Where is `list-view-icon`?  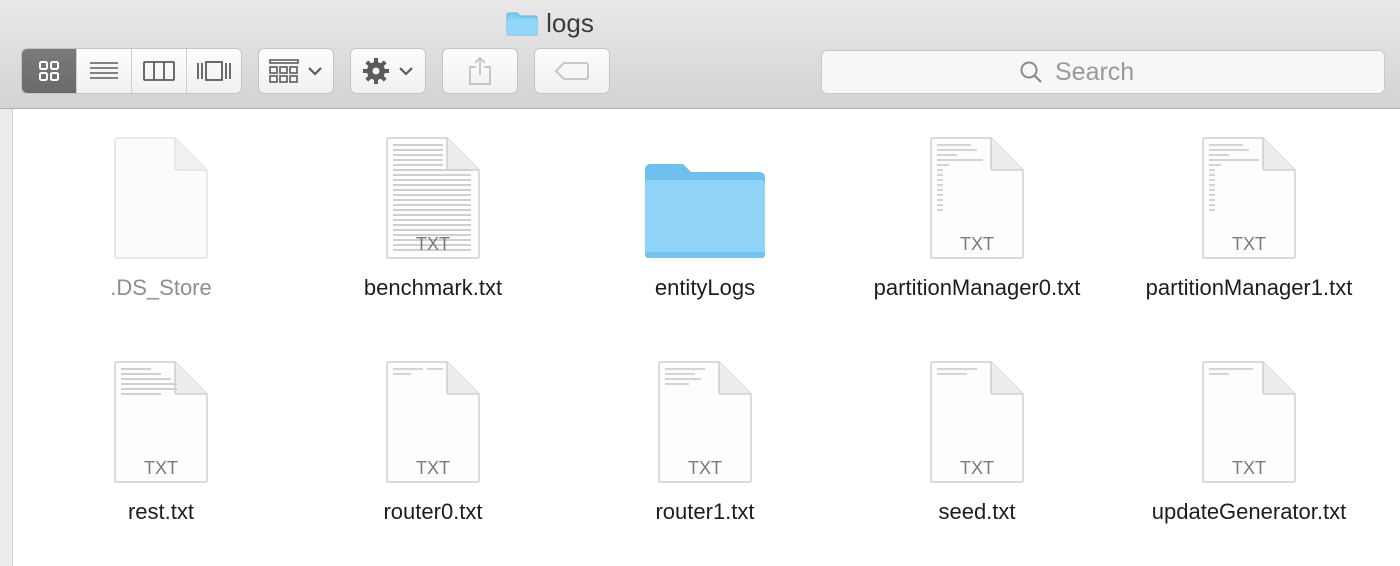
list-view-icon is located at coordinates (104, 70).